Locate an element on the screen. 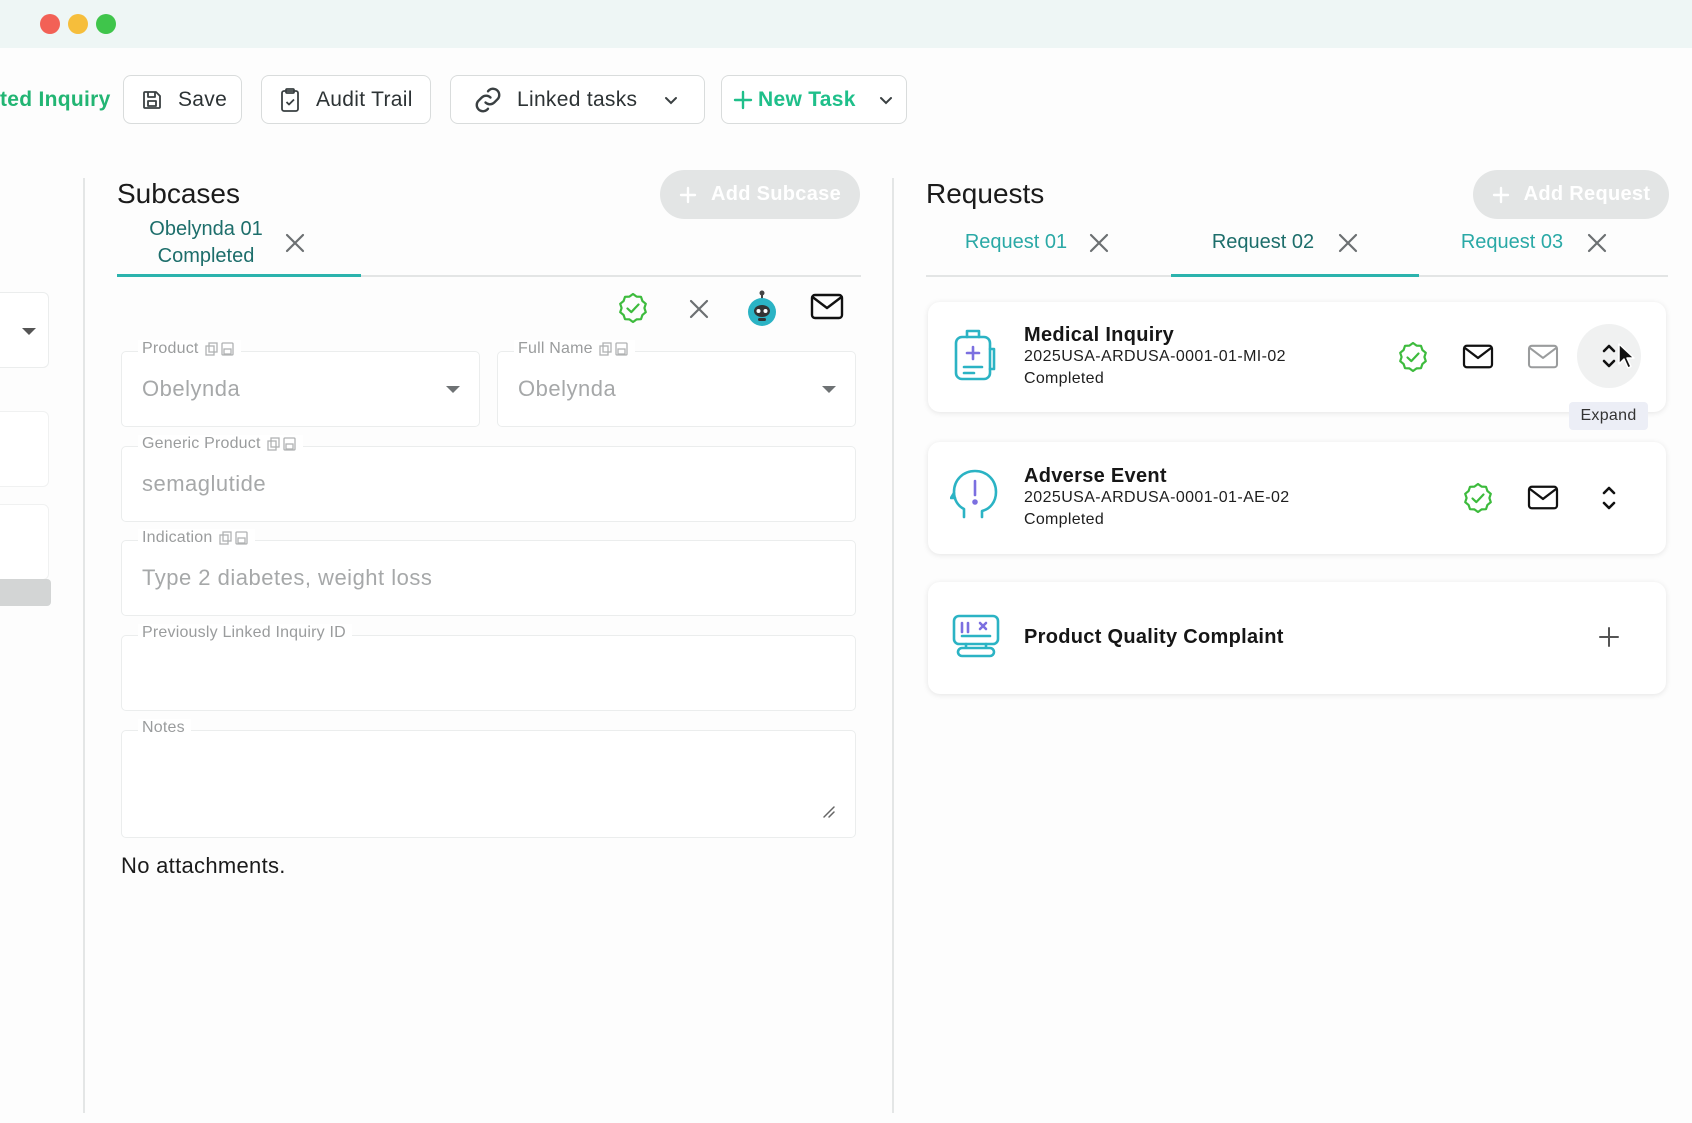  close-window-button is located at coordinates (50, 24).